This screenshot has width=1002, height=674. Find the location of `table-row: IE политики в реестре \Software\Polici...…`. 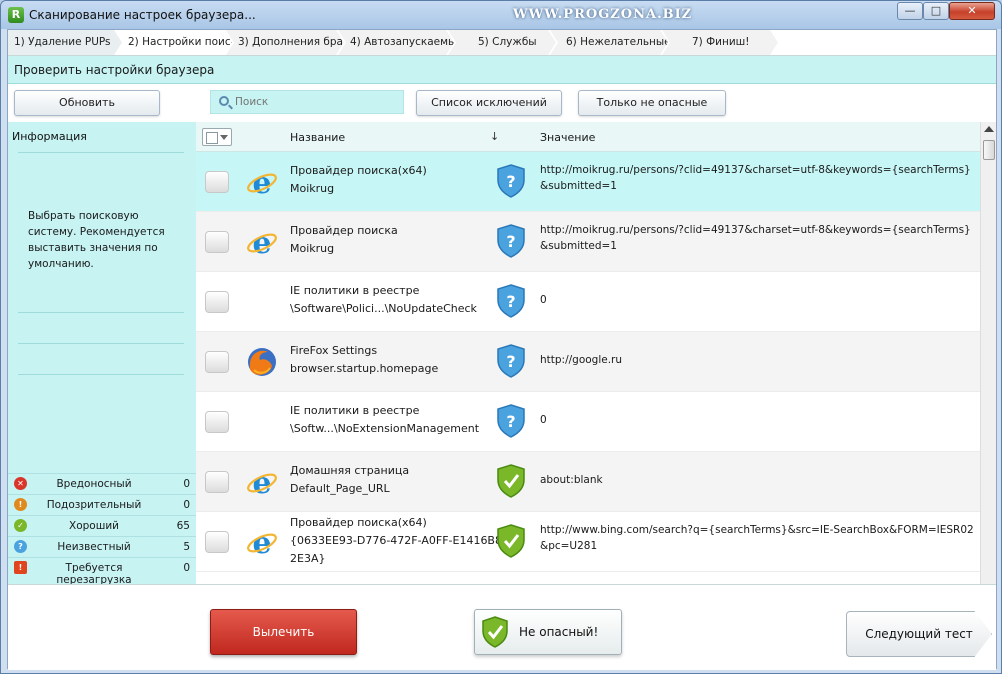

table-row: IE политики в реестре \Software\Polici...… is located at coordinates (588, 302).